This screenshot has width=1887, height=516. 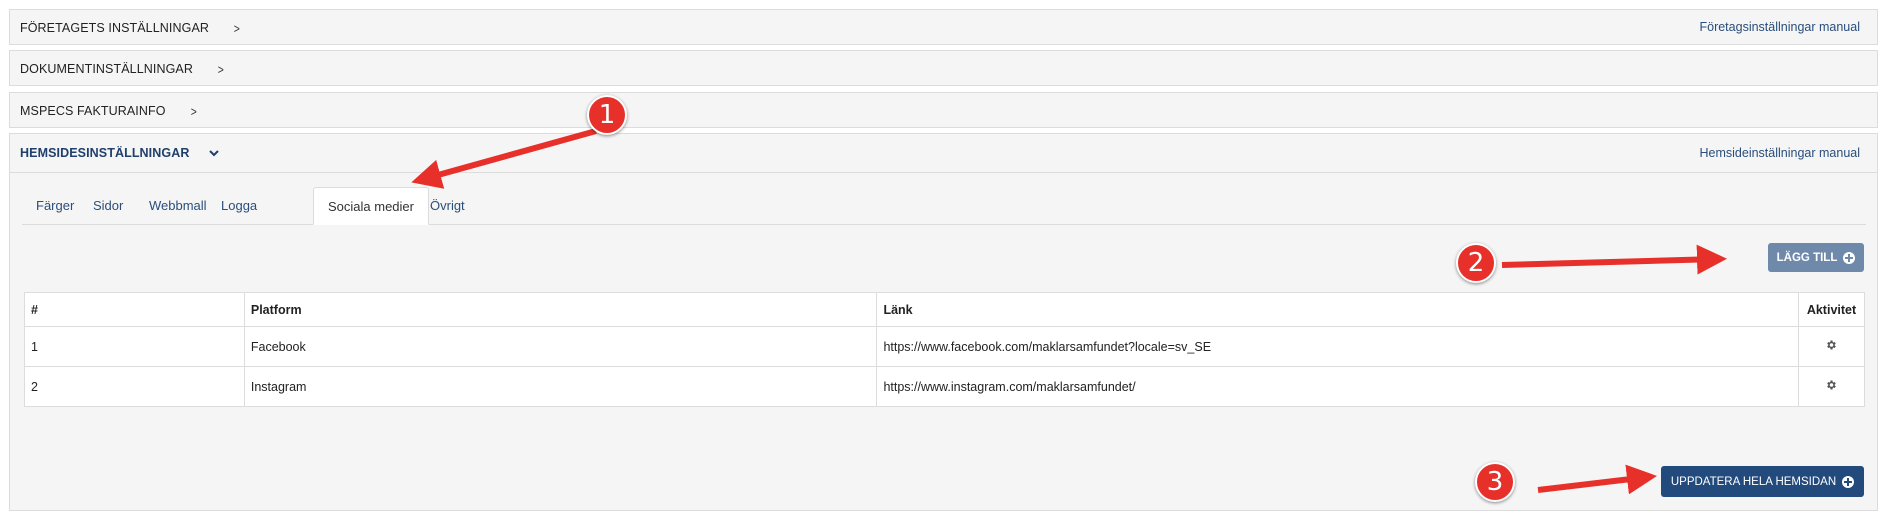 What do you see at coordinates (371, 206) in the screenshot?
I see `tab-sociala-medier: Sociala medier` at bounding box center [371, 206].